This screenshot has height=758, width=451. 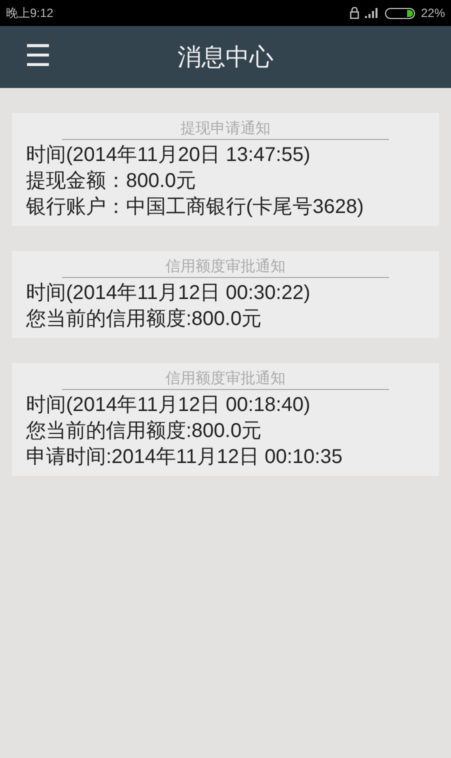 I want to click on notice-line: 提现金额：800.0元, so click(x=112, y=181).